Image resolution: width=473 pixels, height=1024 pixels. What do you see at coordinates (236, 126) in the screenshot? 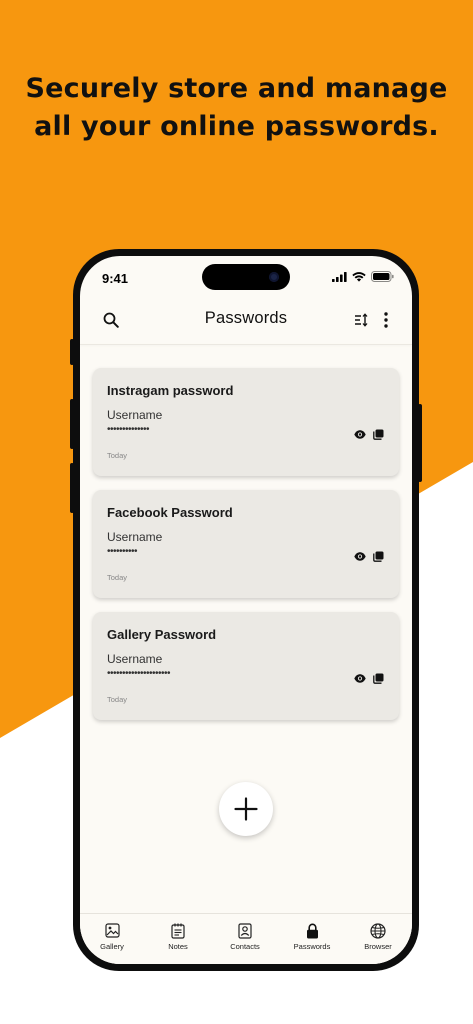
I see `headline-line-2: all your online passwords.` at bounding box center [236, 126].